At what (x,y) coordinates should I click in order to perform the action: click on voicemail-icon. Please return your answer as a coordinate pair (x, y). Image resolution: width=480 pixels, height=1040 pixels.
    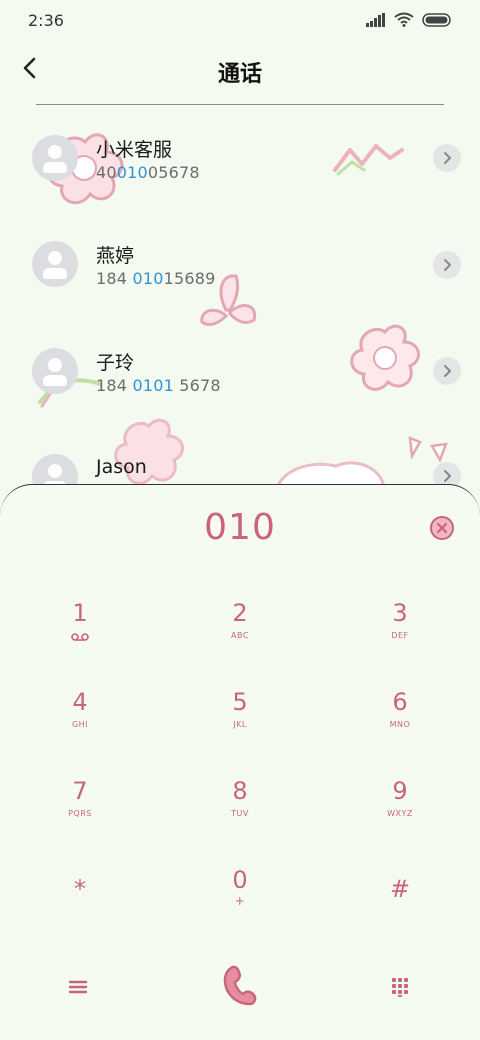
    Looking at the image, I should click on (80, 637).